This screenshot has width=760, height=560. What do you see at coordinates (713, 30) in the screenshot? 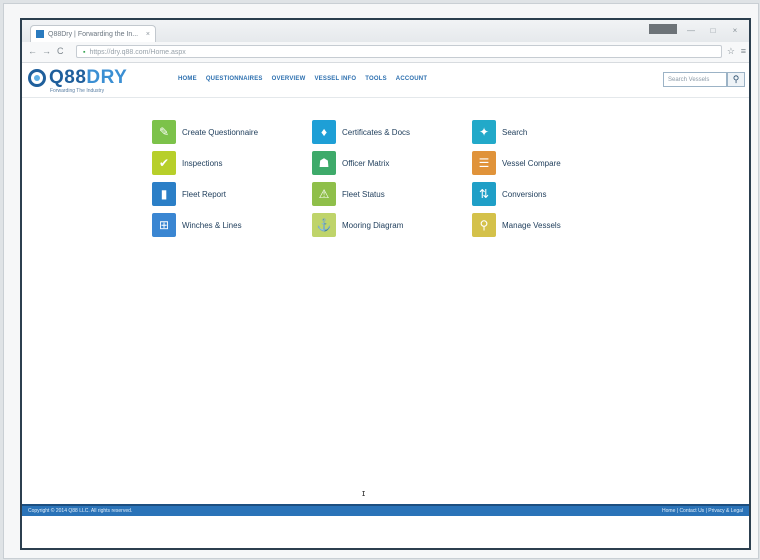
I see `maximize-icon: □` at bounding box center [713, 30].